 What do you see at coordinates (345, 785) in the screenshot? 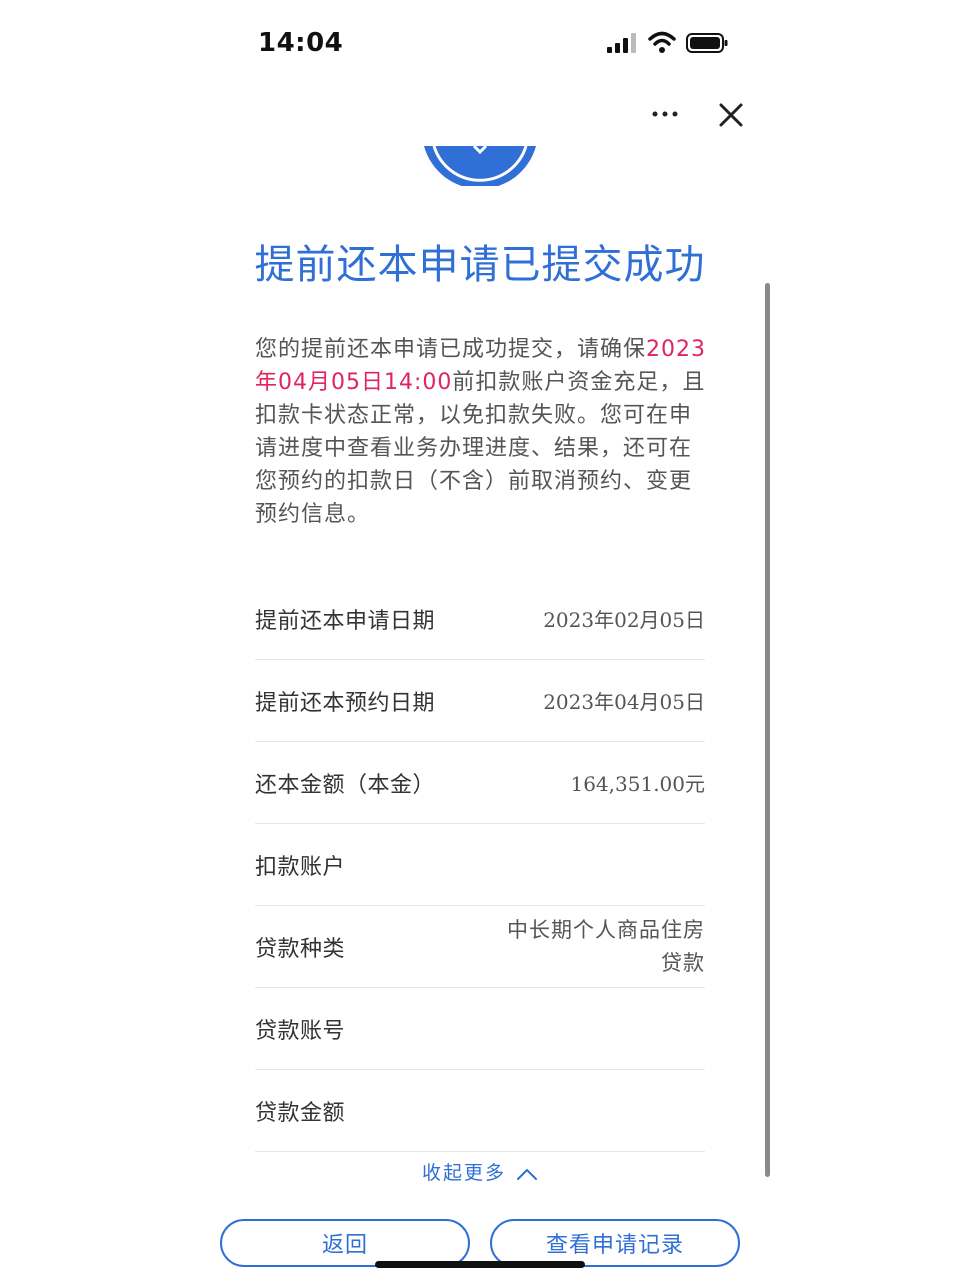
I see `detail-label: 还本金额（本金）` at bounding box center [345, 785].